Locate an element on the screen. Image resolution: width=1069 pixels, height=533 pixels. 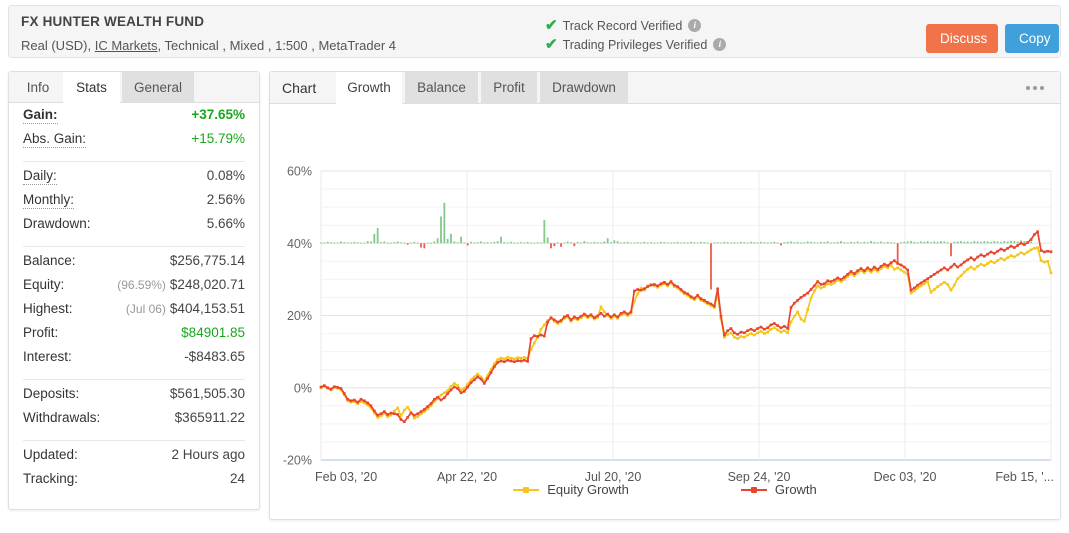
legend-item-growth: Growth is located at coordinates (778, 489).